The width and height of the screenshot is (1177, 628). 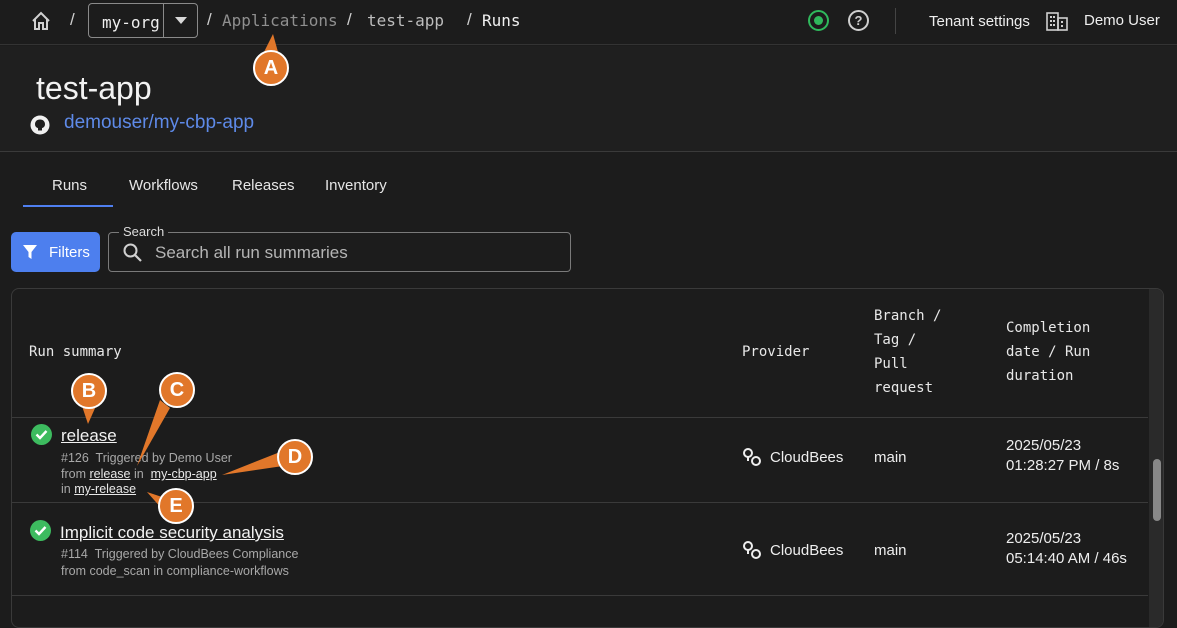 What do you see at coordinates (89, 391) in the screenshot?
I see `callout-b: B` at bounding box center [89, 391].